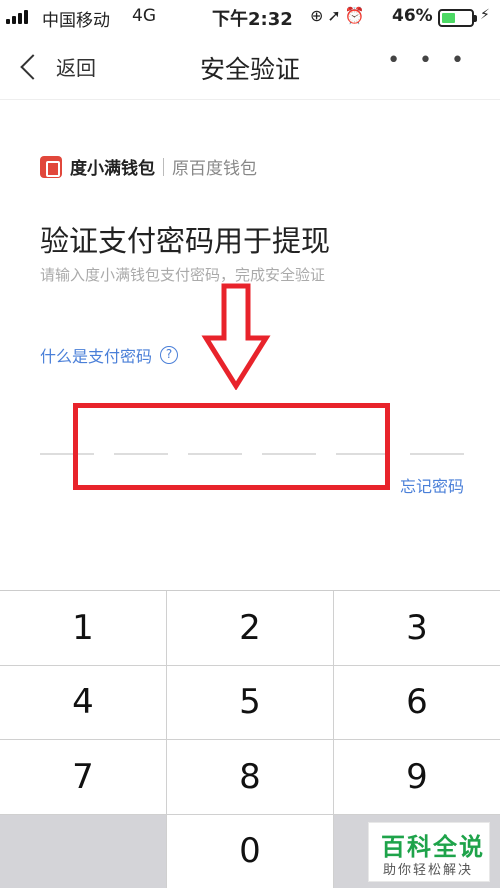 Image resolution: width=500 pixels, height=888 pixels. I want to click on status-bar: 中国移动 4G 下午2:32 ⊕➚⏰ 46% ⚡, so click(250, 17).